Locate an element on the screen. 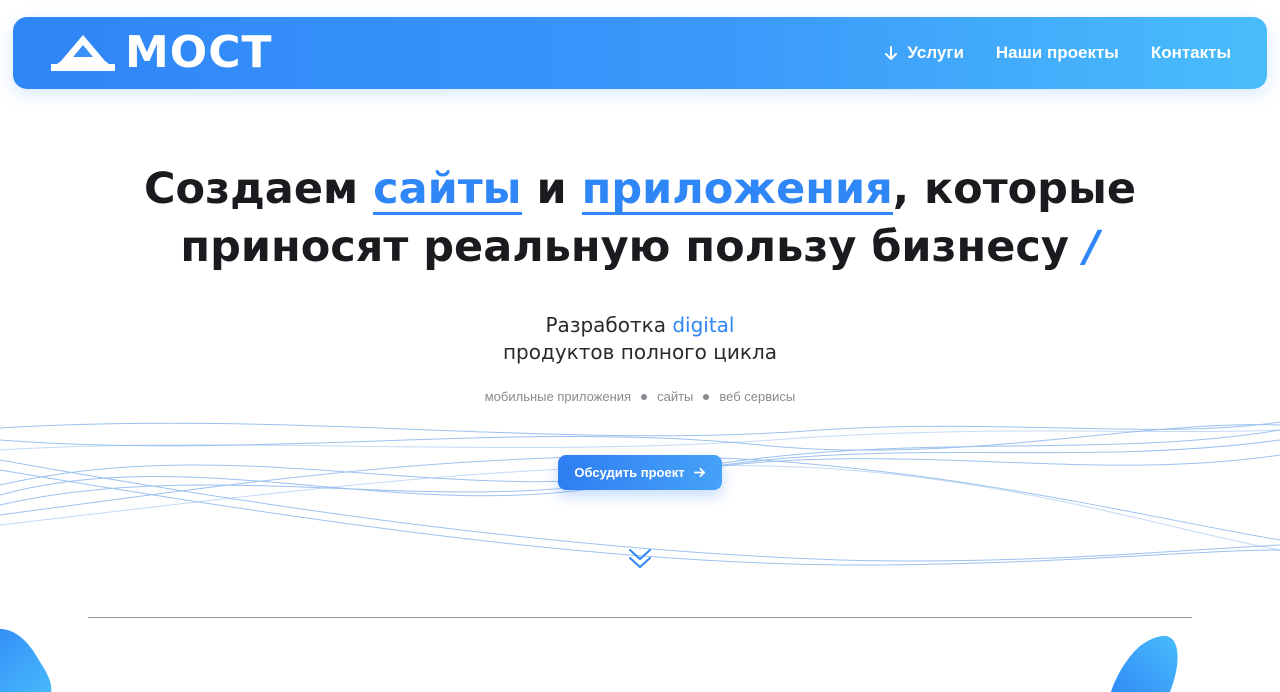  hero-title-highlight-sites: сайты is located at coordinates (447, 189).